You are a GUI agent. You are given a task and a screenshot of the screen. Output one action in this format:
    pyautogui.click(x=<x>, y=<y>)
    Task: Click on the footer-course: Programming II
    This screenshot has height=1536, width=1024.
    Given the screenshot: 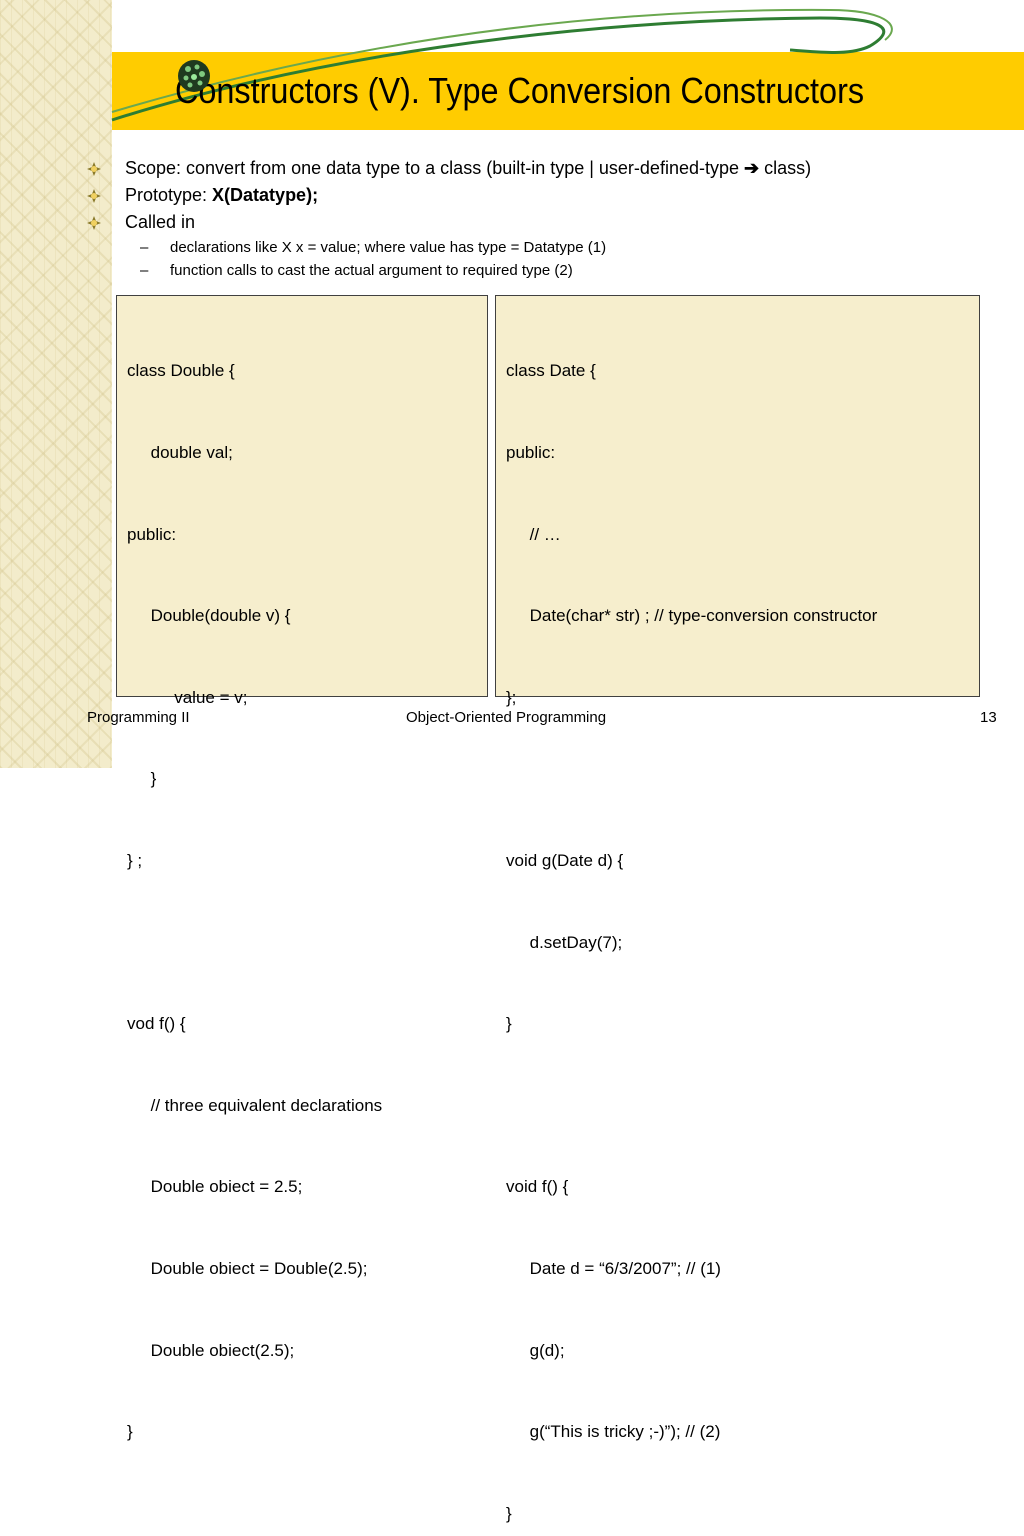 What is the action you would take?
    pyautogui.click(x=138, y=717)
    